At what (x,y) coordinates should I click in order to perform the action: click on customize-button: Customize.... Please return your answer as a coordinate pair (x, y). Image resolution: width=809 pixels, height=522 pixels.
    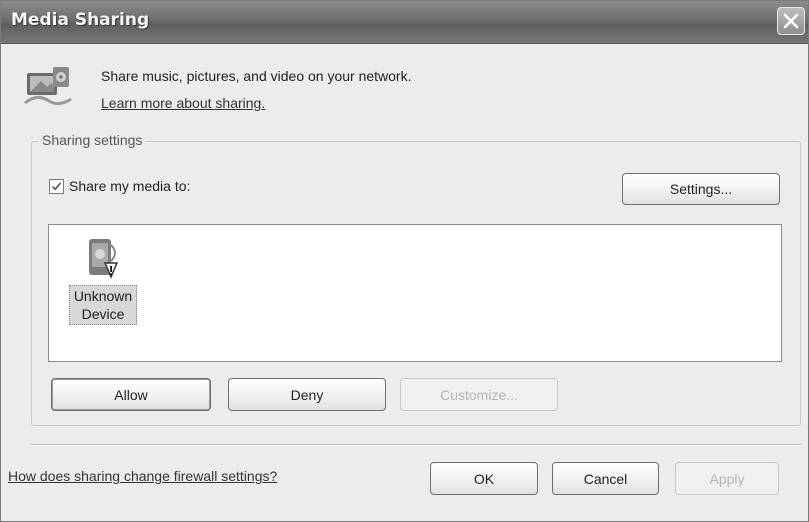
    Looking at the image, I should click on (479, 394).